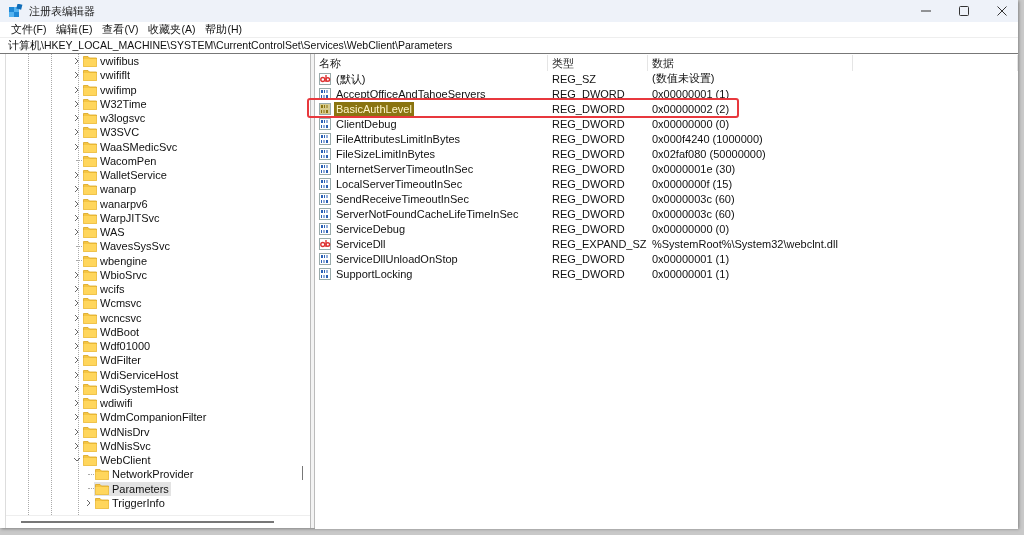 Image resolution: width=1024 pixels, height=535 pixels. I want to click on value-data: 0x000f4240 (1000000), so click(707, 138).